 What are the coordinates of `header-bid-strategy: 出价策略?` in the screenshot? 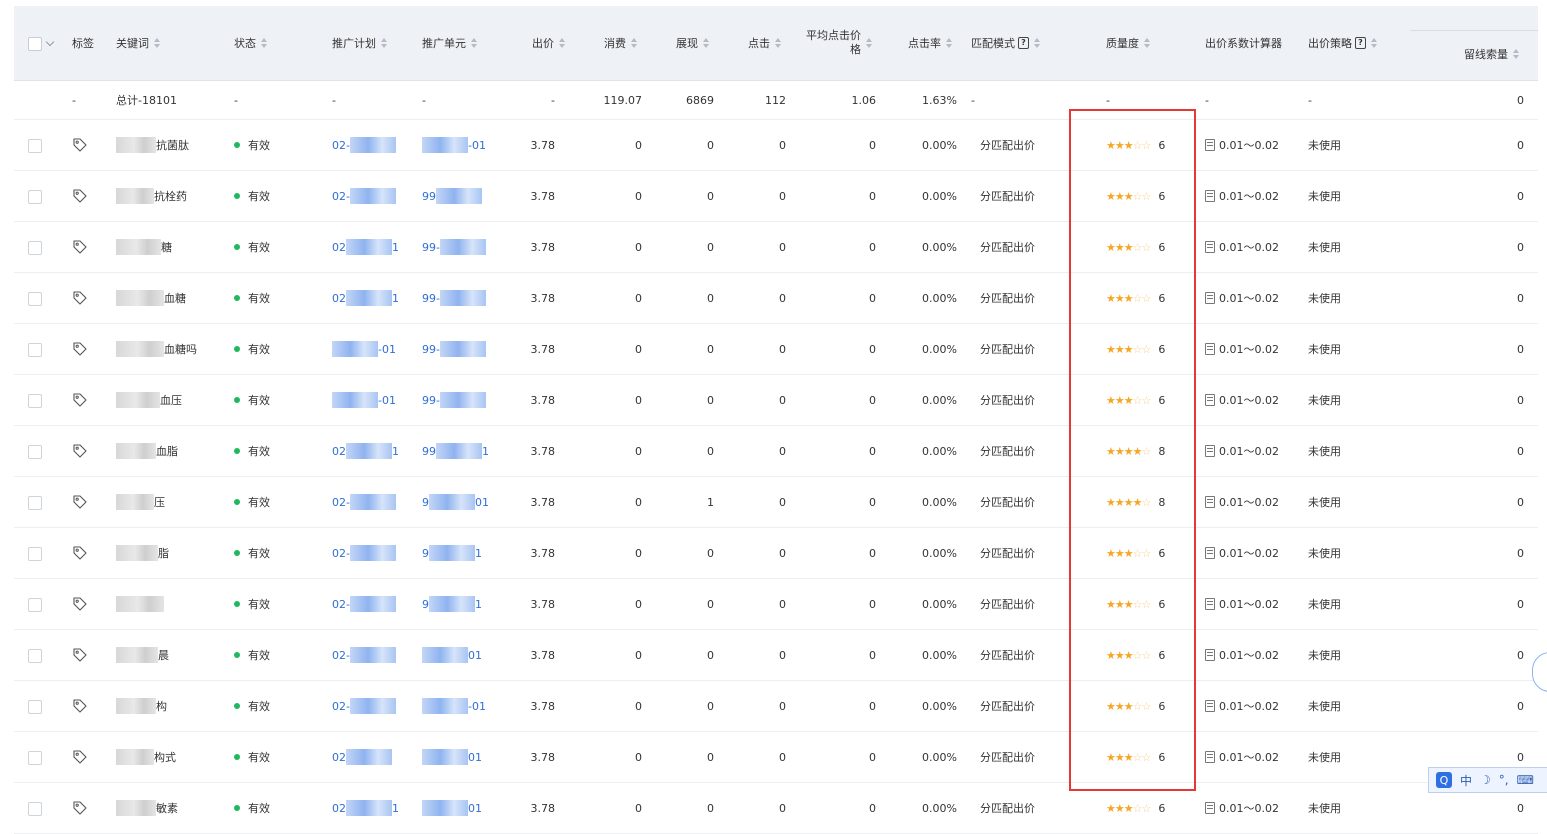 It's located at (1342, 43).